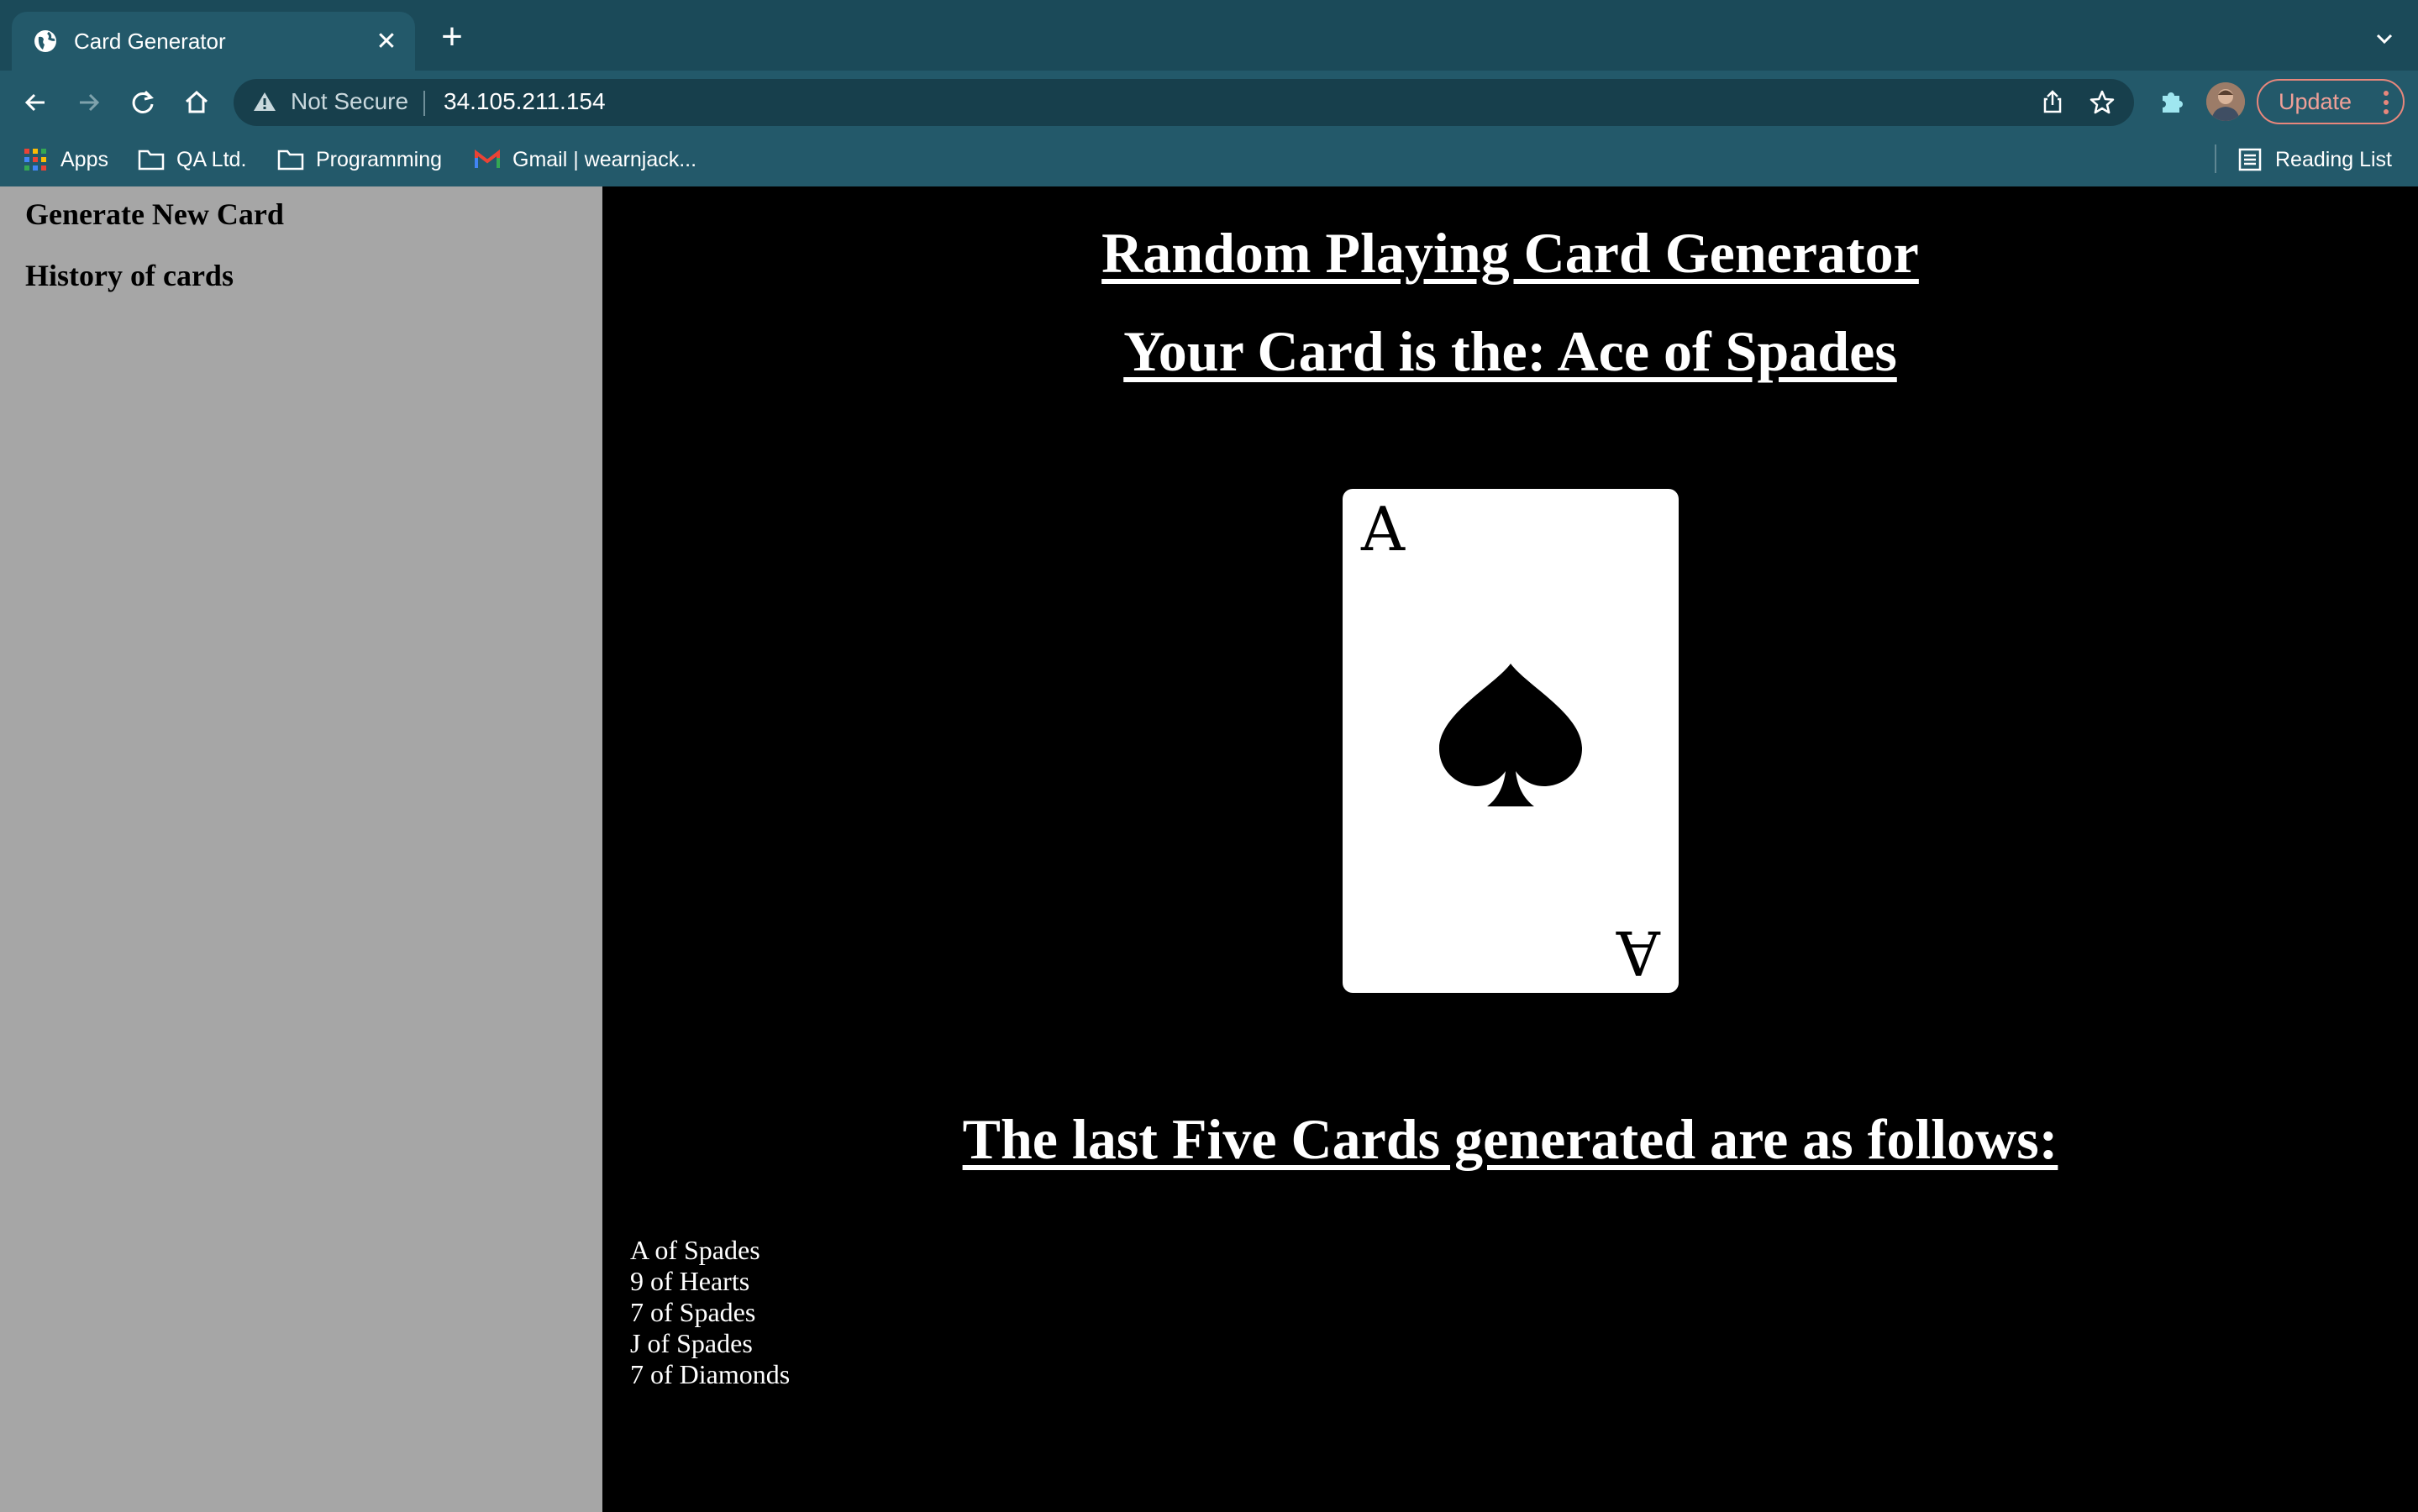  Describe the element at coordinates (2054, 102) in the screenshot. I see `share-icon` at that location.